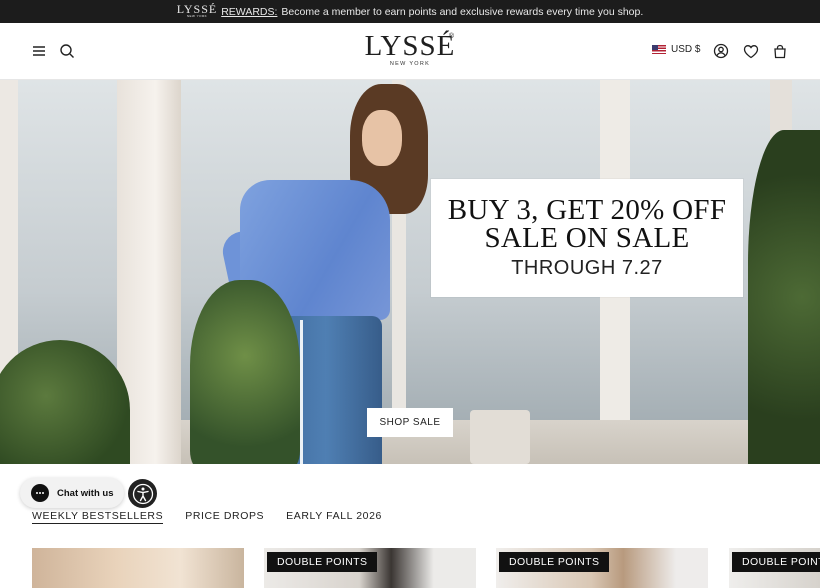 The height and width of the screenshot is (588, 820). Describe the element at coordinates (751, 51) in the screenshot. I see `wishlist-heart-icon` at that location.